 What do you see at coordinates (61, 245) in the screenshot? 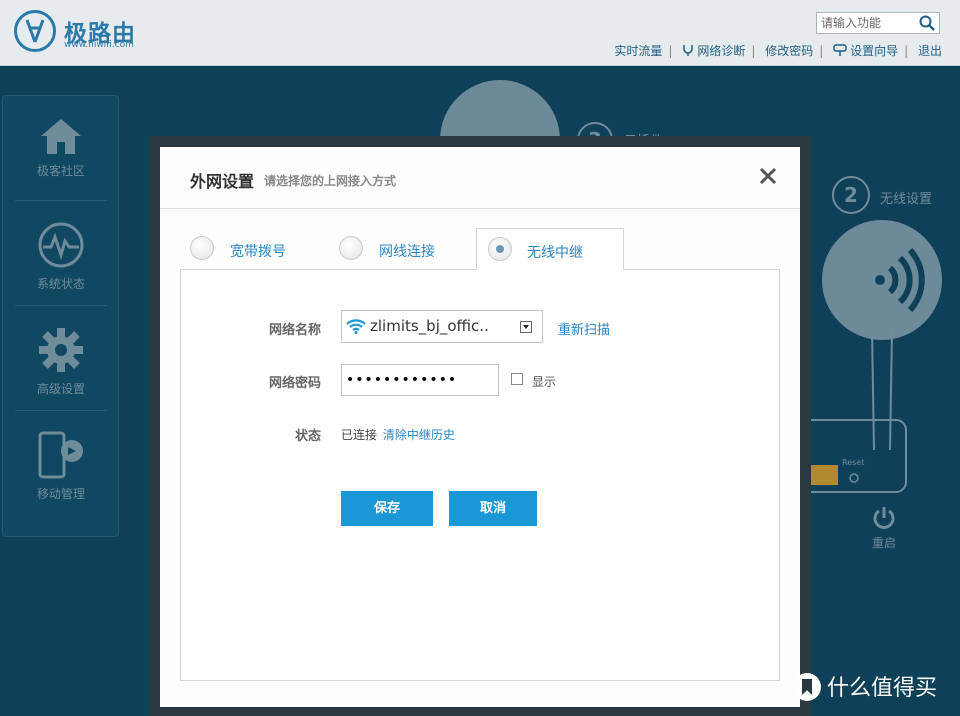
I see `pulse-icon` at bounding box center [61, 245].